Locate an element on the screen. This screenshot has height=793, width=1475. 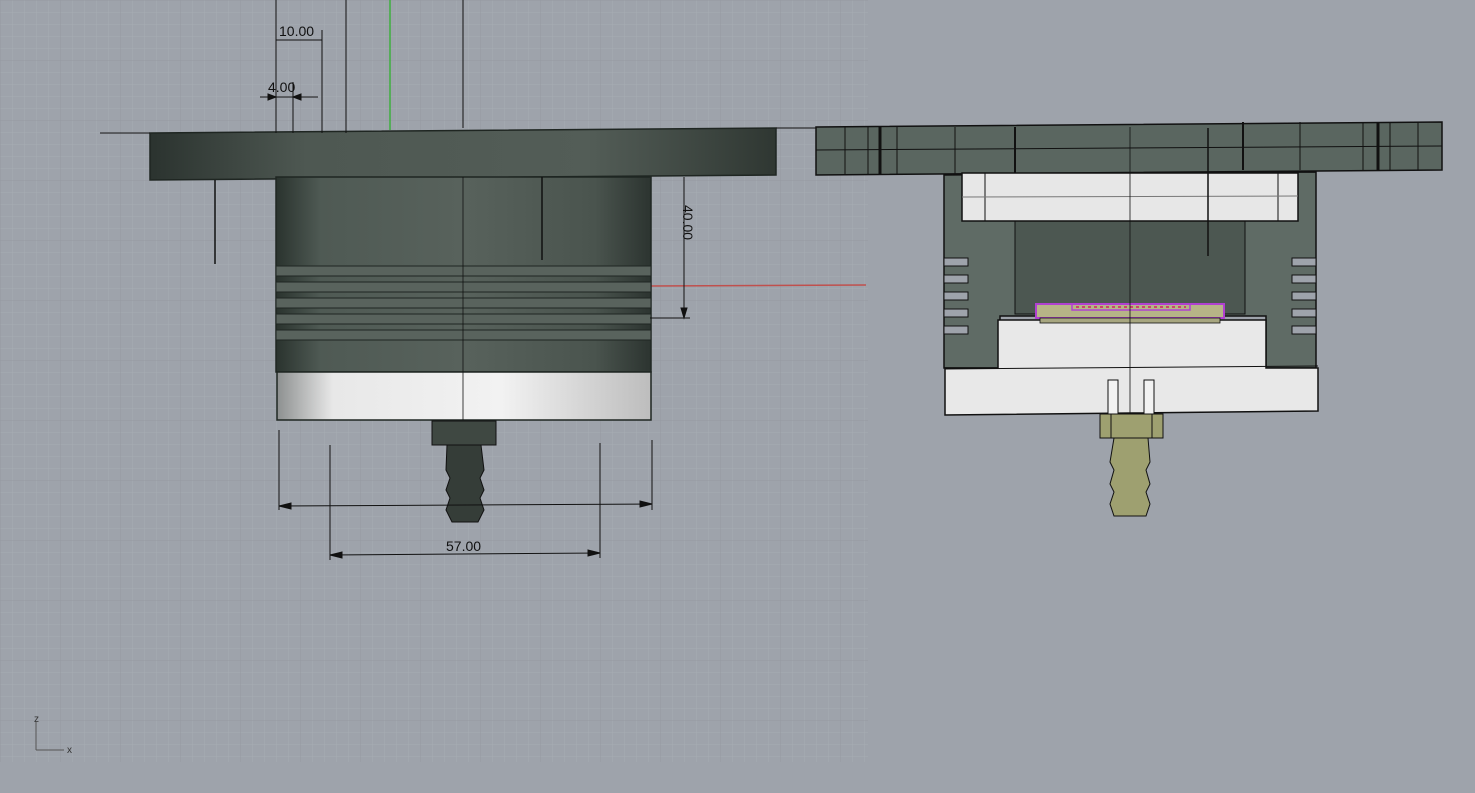
dim-label-bottom-width: 57.00 is located at coordinates (463, 546).